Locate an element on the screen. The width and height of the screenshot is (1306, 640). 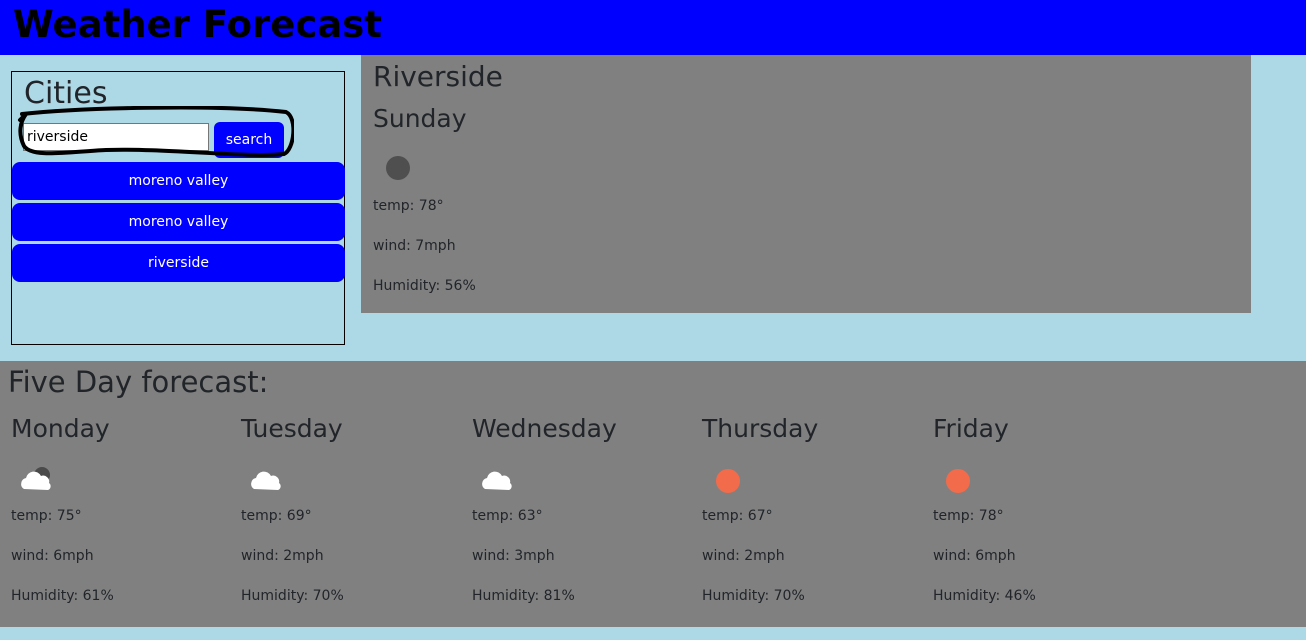
search-button: search is located at coordinates (249, 140).